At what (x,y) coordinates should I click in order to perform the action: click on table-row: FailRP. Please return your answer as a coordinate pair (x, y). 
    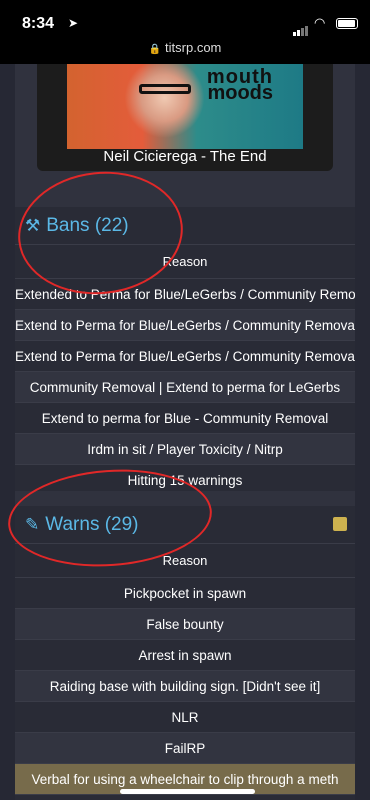
    Looking at the image, I should click on (185, 748).